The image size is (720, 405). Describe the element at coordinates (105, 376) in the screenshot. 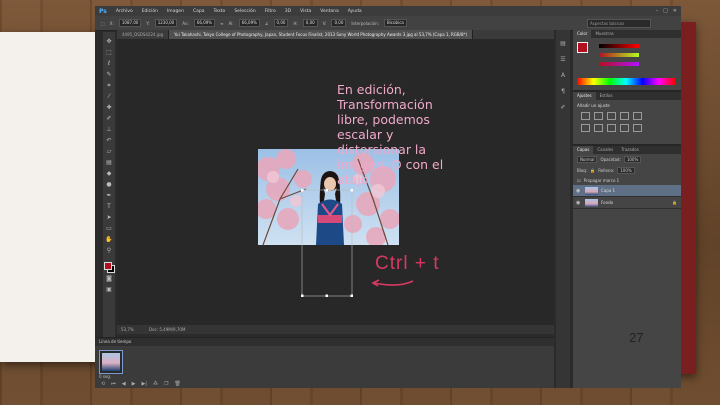

I see `frame-delay: 0 seg.` at that location.